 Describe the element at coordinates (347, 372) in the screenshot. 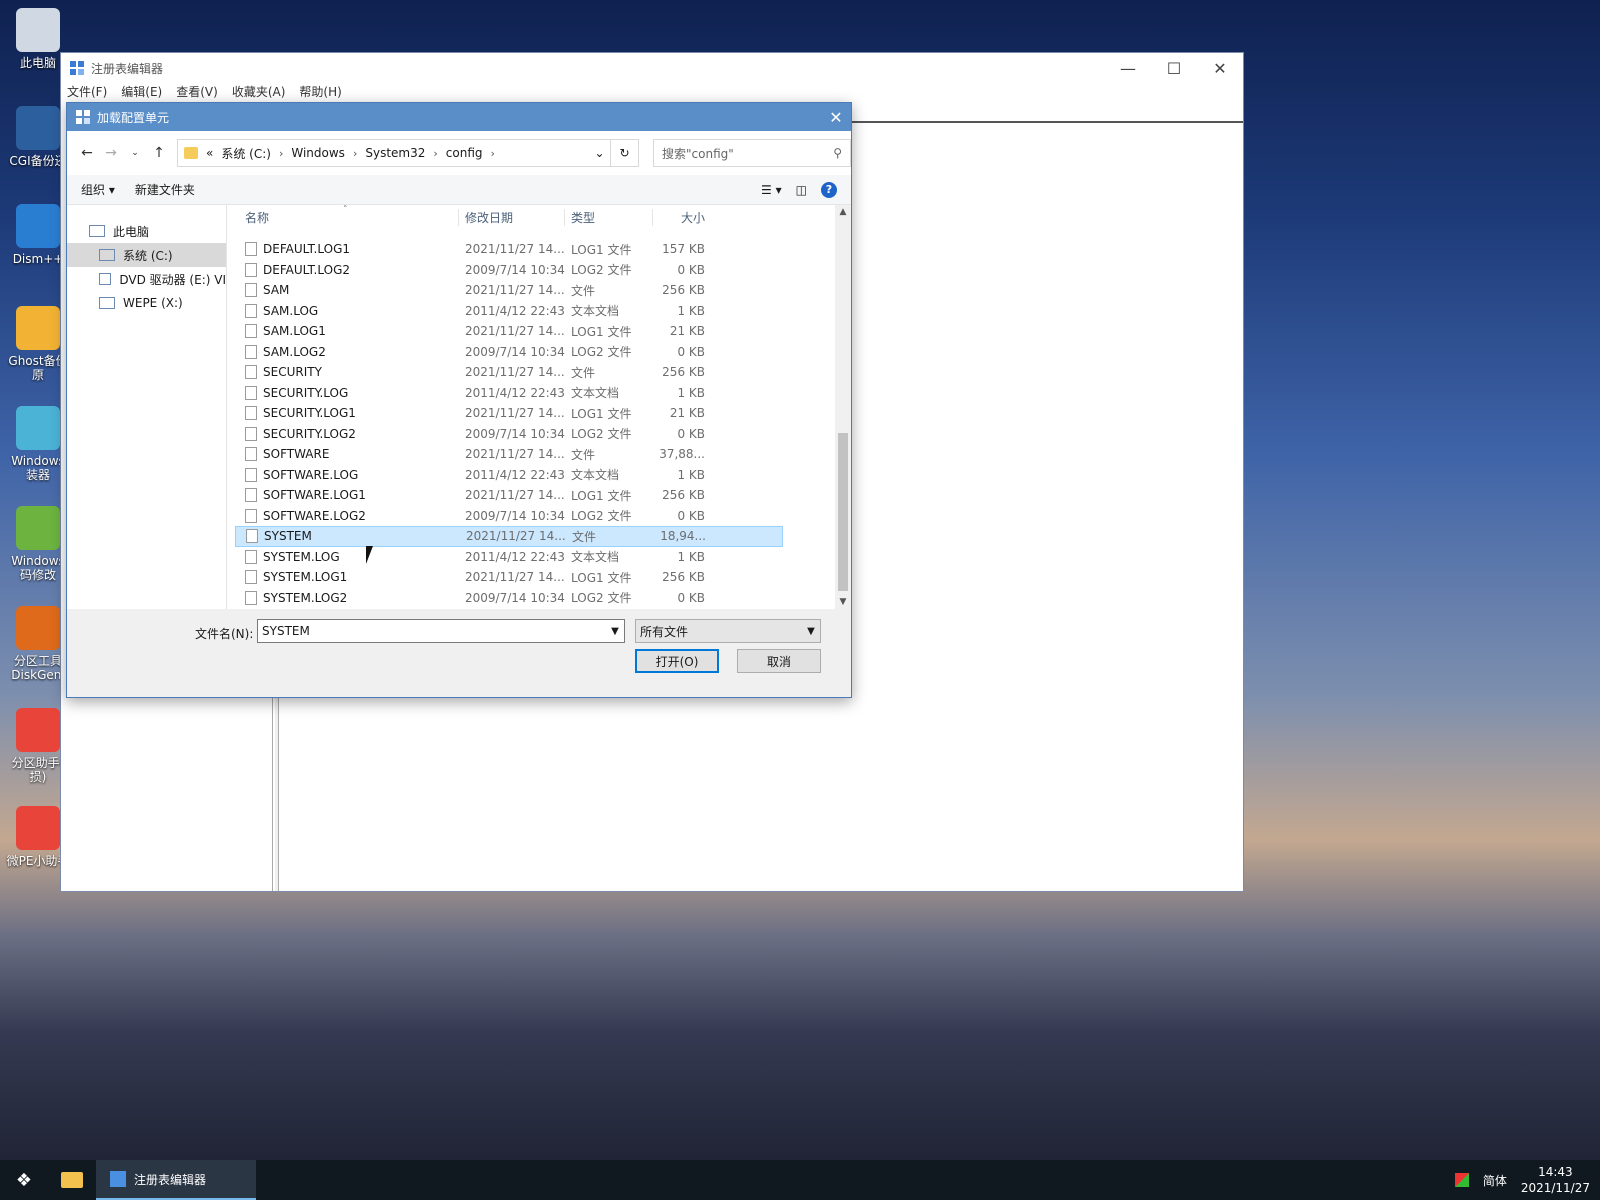

I see `file-name-cell: SECURITY` at that location.